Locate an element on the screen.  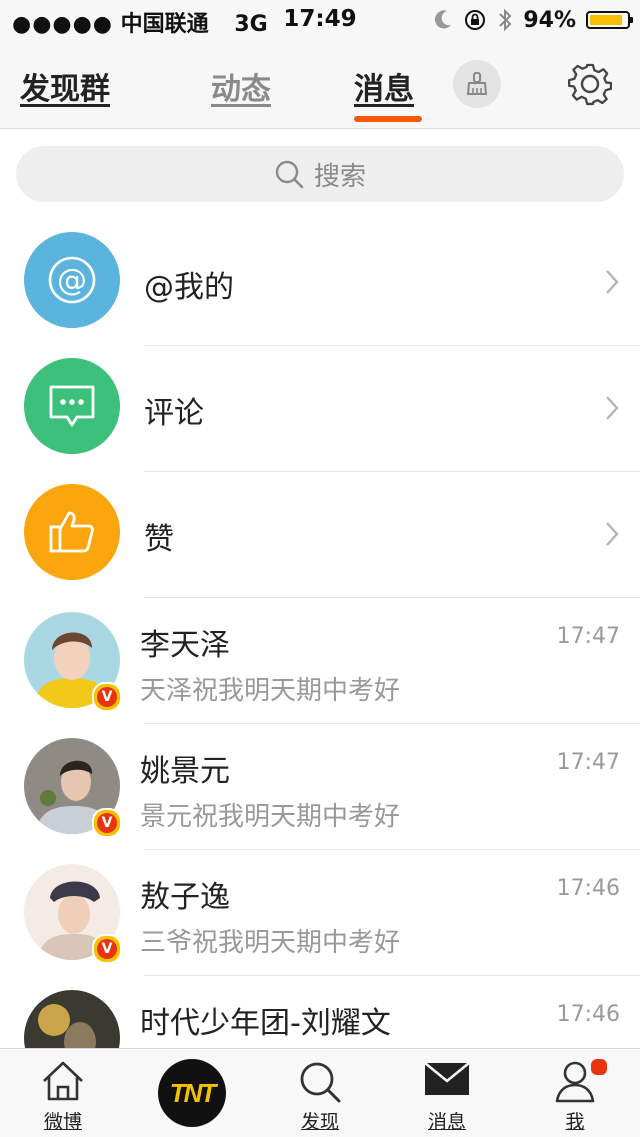
search-bar: 搜索 is located at coordinates (320, 174).